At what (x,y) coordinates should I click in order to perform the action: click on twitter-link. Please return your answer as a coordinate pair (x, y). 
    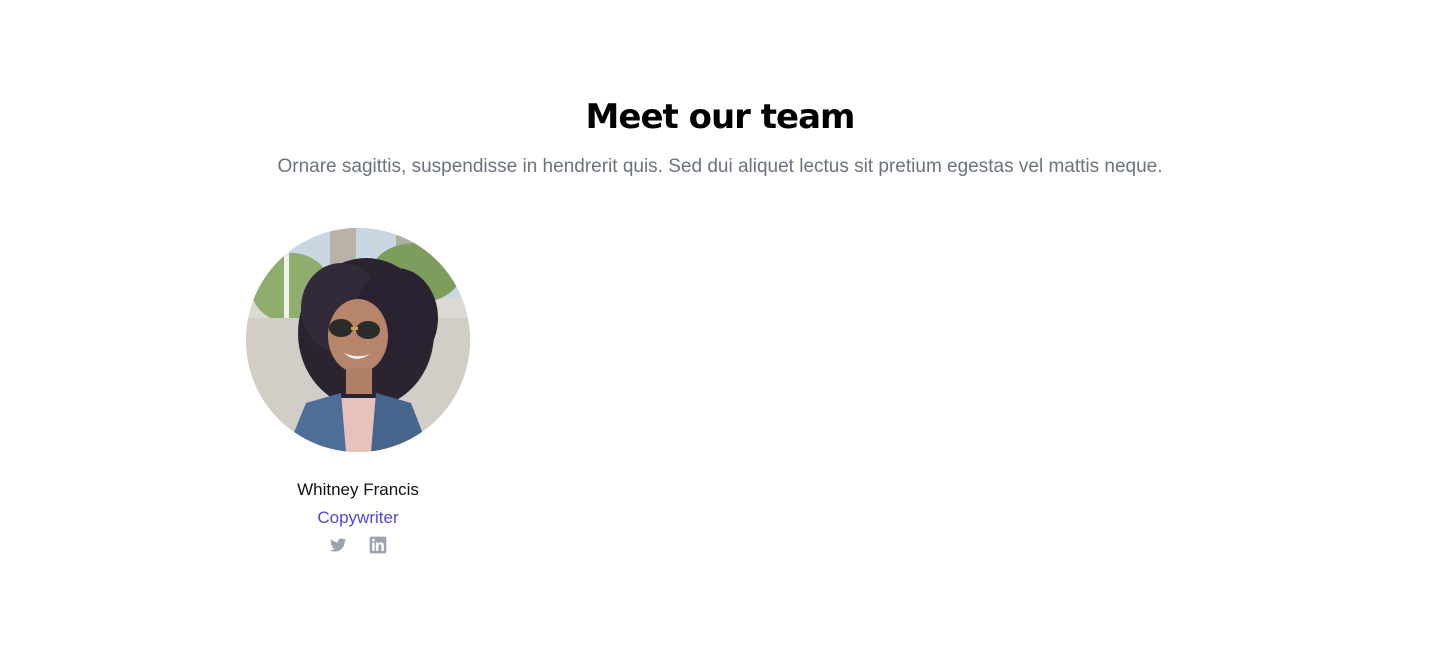
    Looking at the image, I should click on (338, 545).